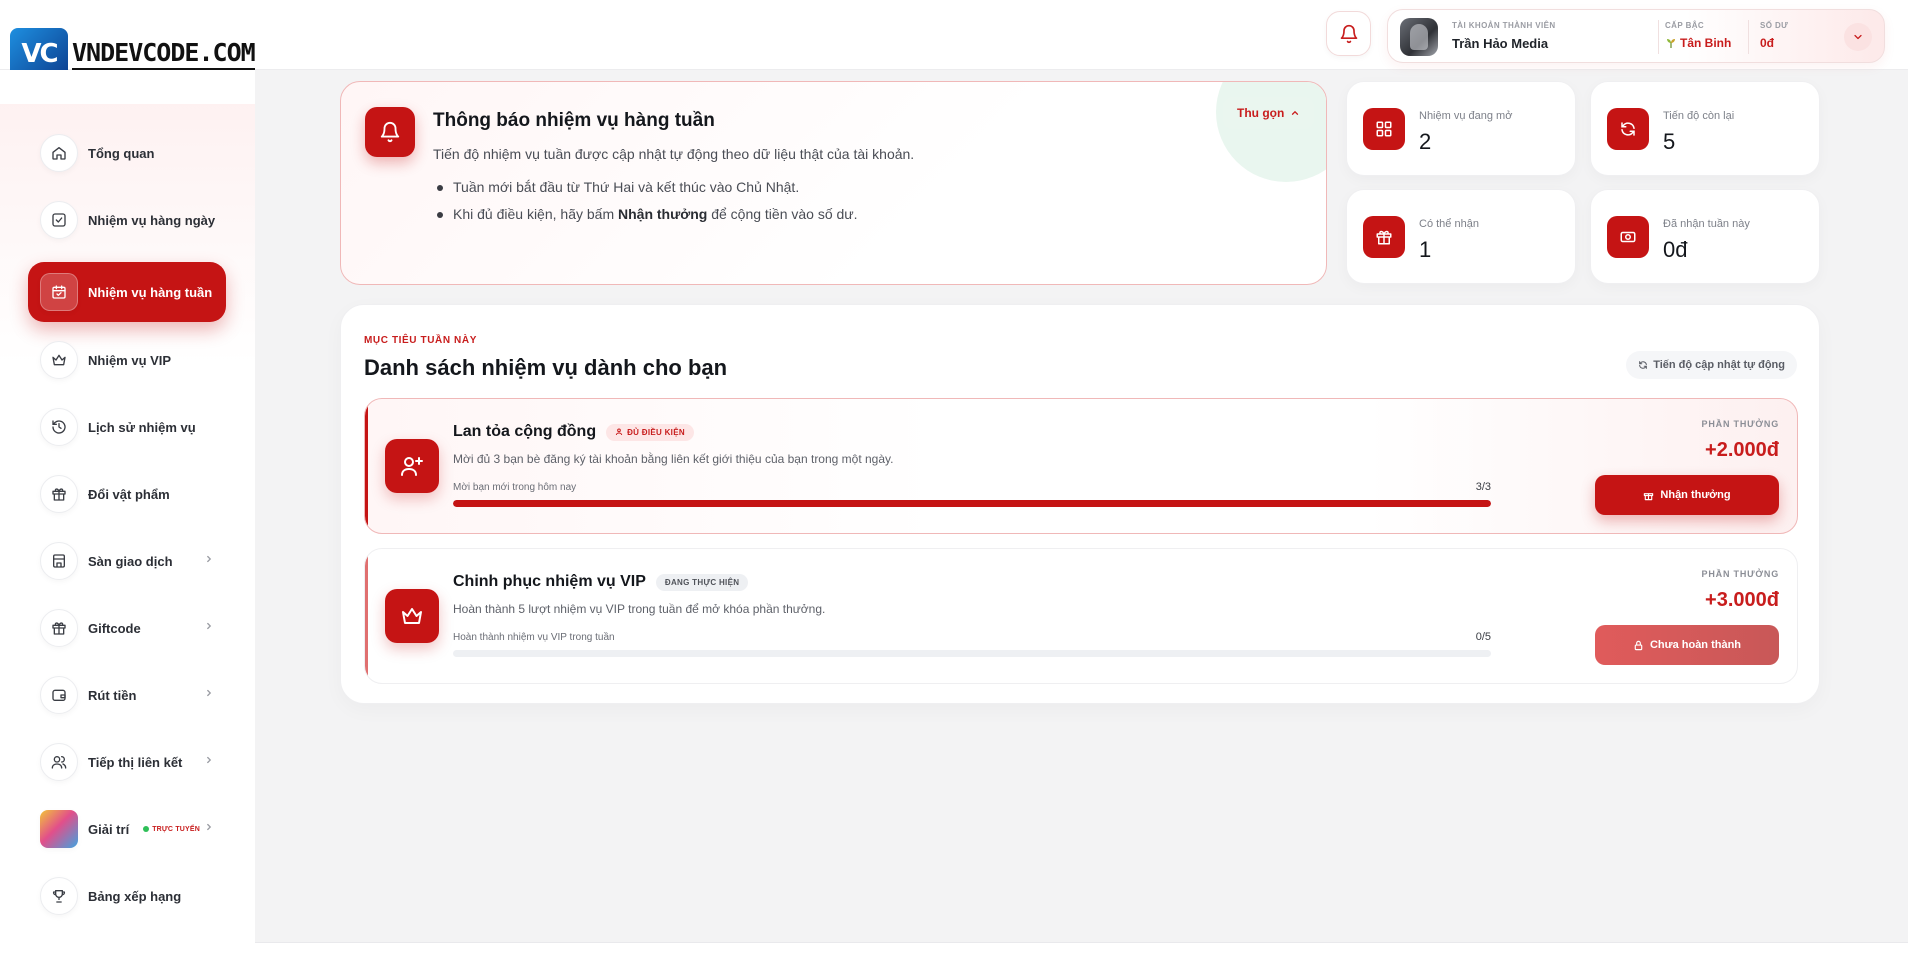 The height and width of the screenshot is (955, 1908). Describe the element at coordinates (1384, 129) in the screenshot. I see `grid-icon` at that location.